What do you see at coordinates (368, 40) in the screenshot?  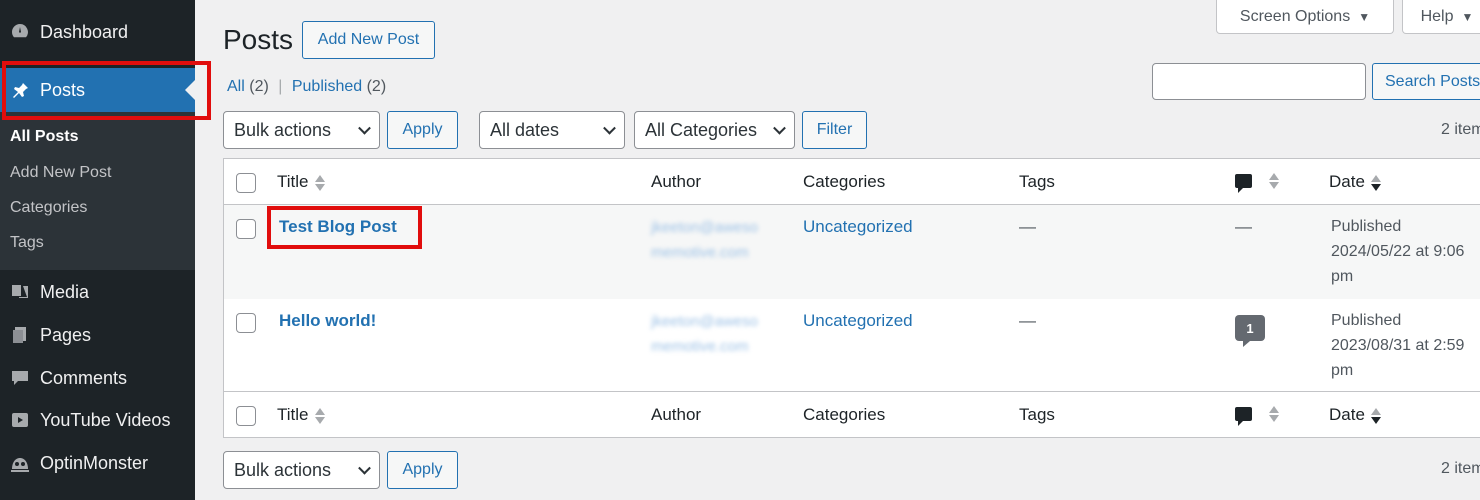 I see `add-new-post-button: Add New Post` at bounding box center [368, 40].